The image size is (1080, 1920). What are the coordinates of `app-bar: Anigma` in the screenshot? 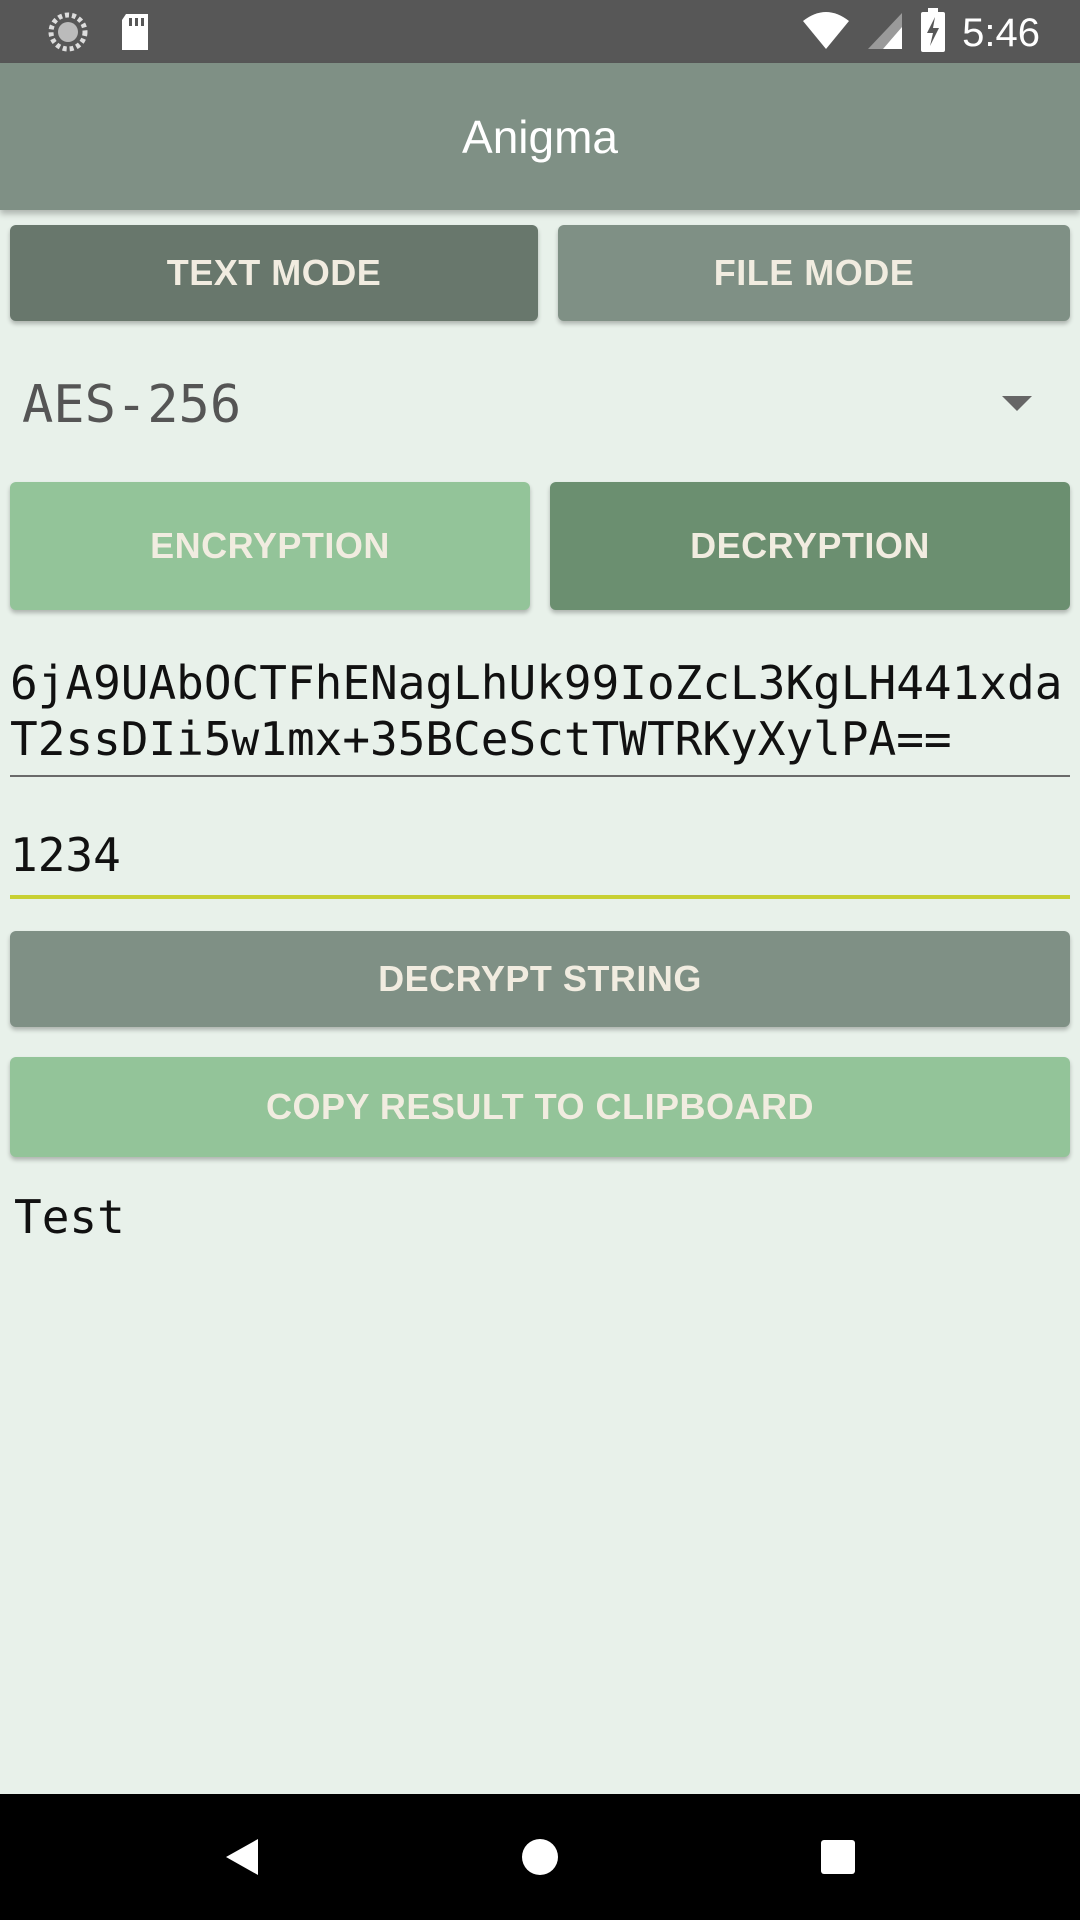 It's located at (540, 136).